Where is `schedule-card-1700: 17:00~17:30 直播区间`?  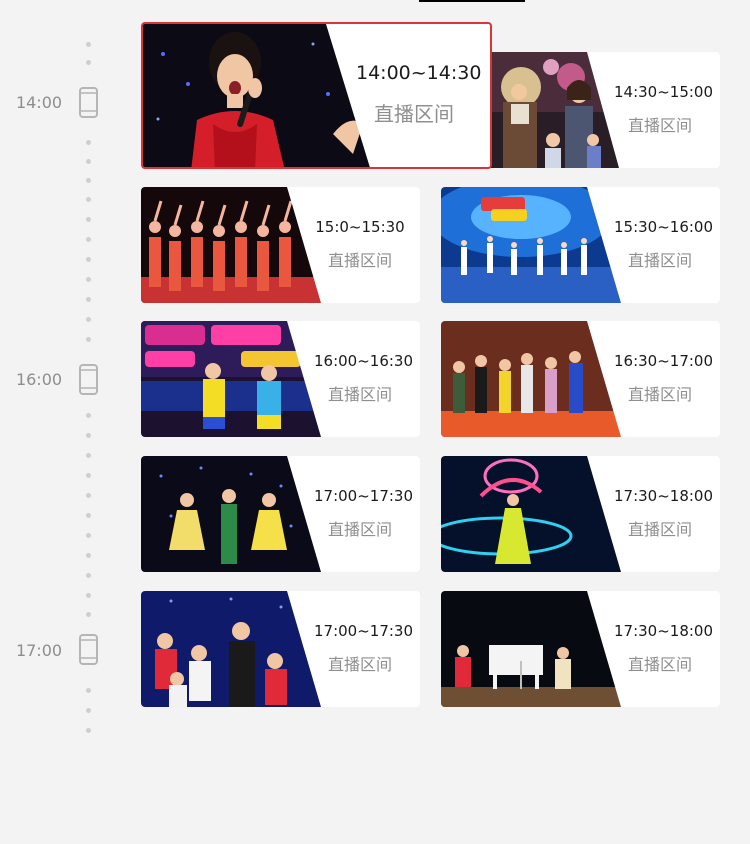 schedule-card-1700: 17:00~17:30 直播区间 is located at coordinates (280, 514).